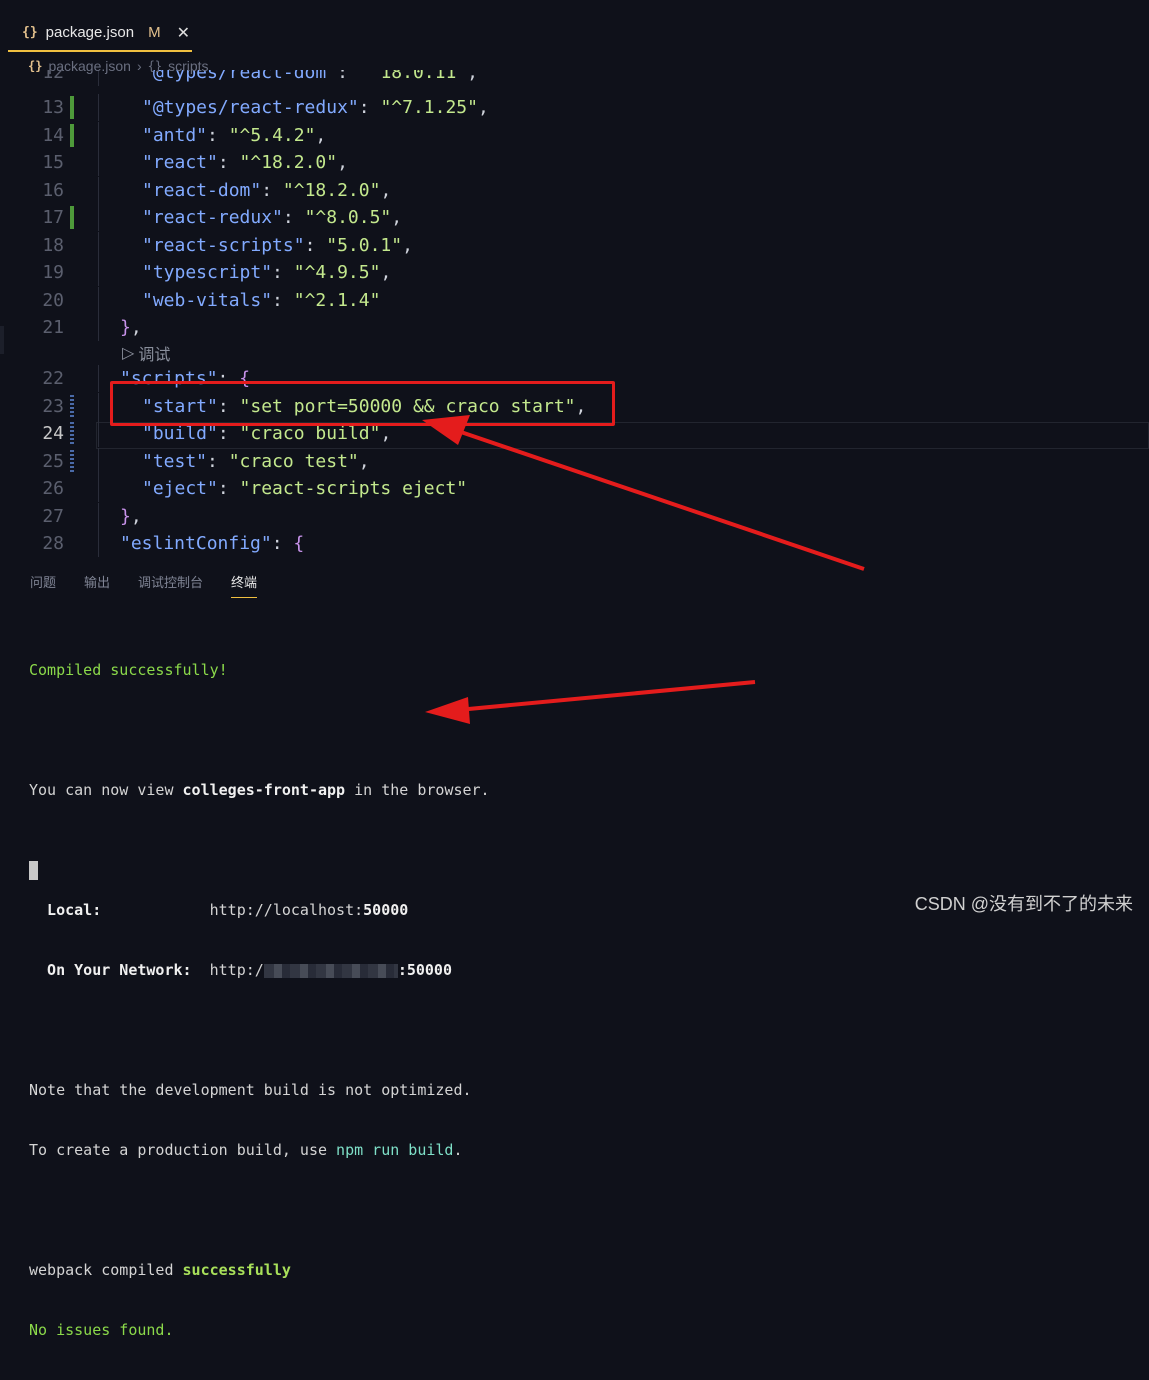  Describe the element at coordinates (330, 970) in the screenshot. I see `redacted-ip` at that location.